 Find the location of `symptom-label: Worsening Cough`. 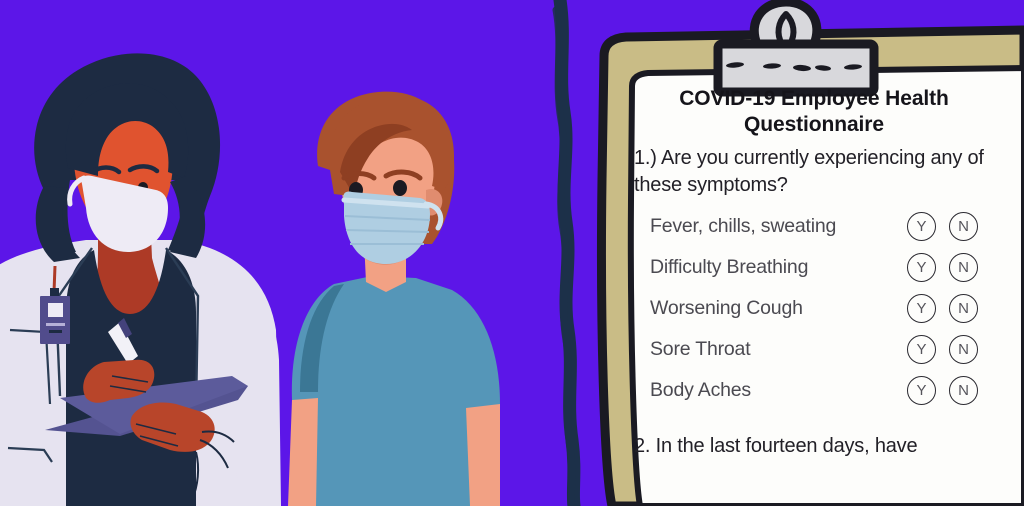

symptom-label: Worsening Cough is located at coordinates (726, 308).